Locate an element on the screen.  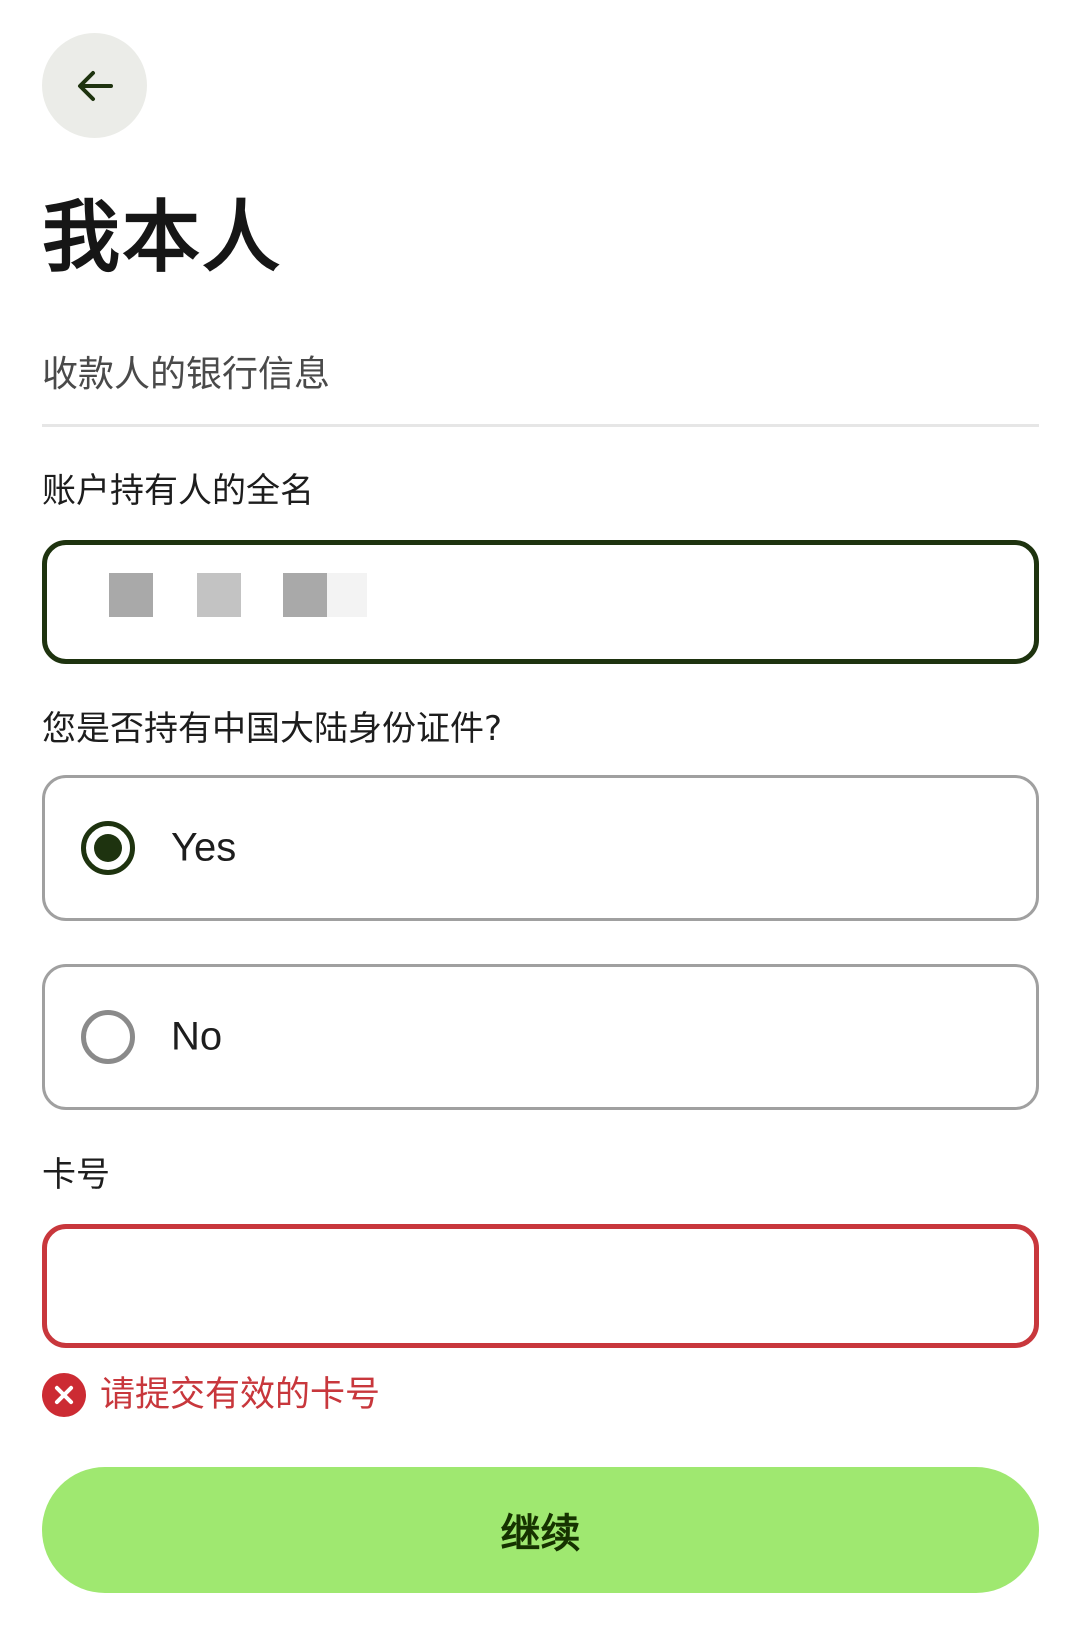
id-question-label: 您是否持有中国大陆身份证件? is located at coordinates (272, 729).